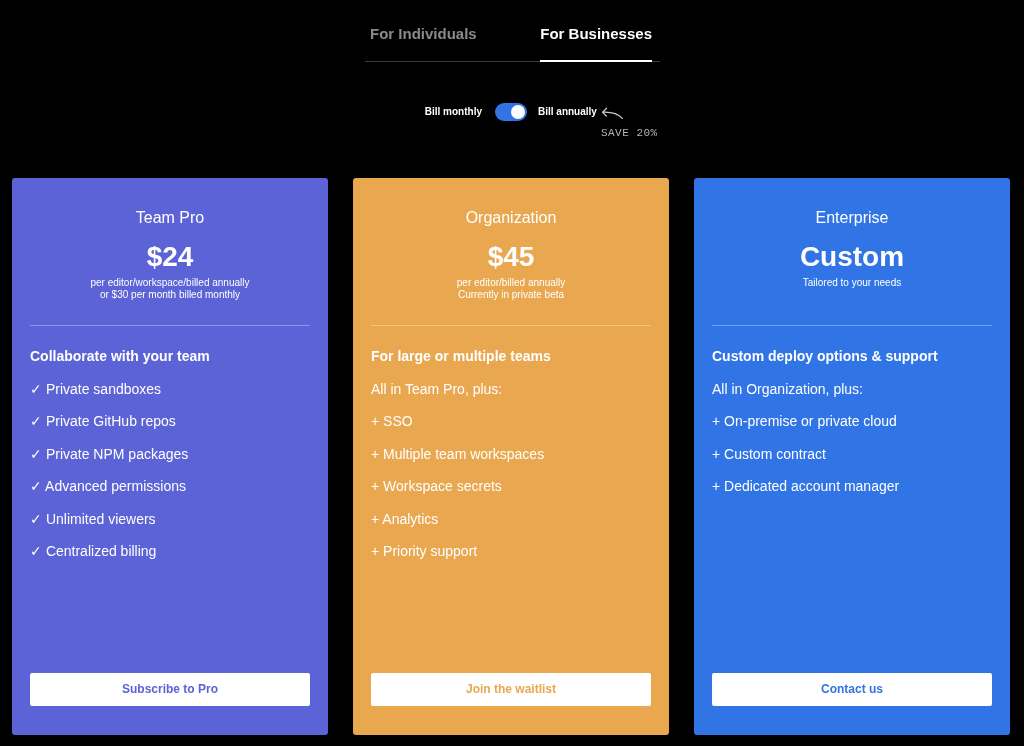 Image resolution: width=1024 pixels, height=746 pixels. What do you see at coordinates (170, 689) in the screenshot?
I see `plan-button: Subscribe to Pro` at bounding box center [170, 689].